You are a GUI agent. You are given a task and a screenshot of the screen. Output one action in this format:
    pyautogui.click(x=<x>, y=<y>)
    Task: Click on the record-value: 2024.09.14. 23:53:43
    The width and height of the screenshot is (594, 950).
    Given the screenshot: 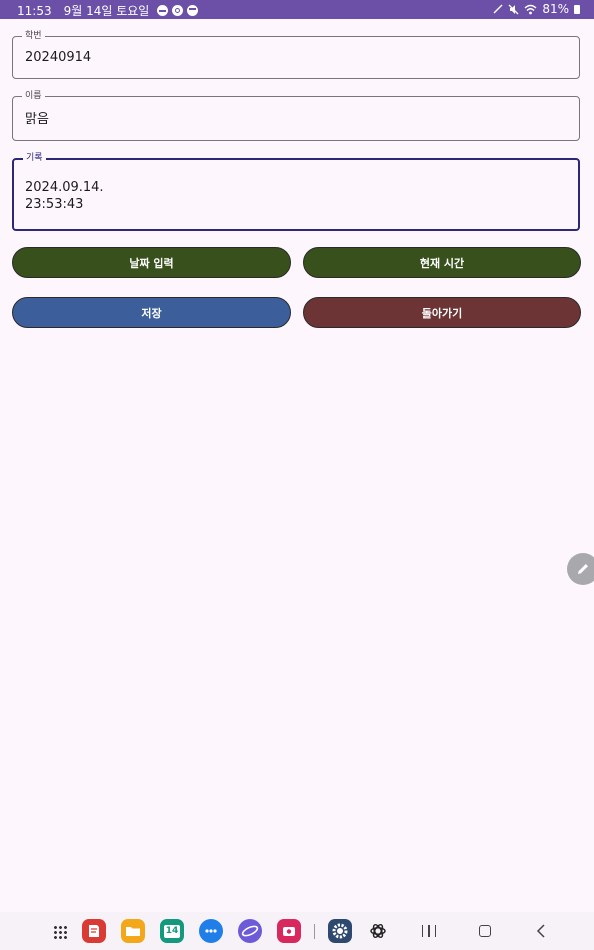 What is the action you would take?
    pyautogui.click(x=64, y=196)
    